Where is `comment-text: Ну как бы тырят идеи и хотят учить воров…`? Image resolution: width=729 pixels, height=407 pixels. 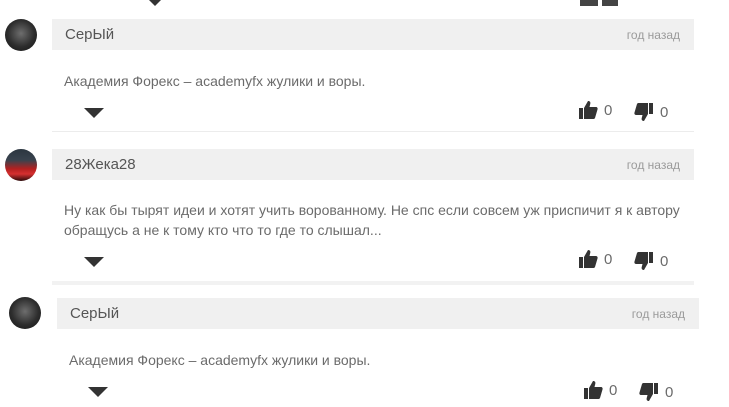
comment-text: Ну как бы тырят идеи и хотят учить воров… is located at coordinates (372, 220).